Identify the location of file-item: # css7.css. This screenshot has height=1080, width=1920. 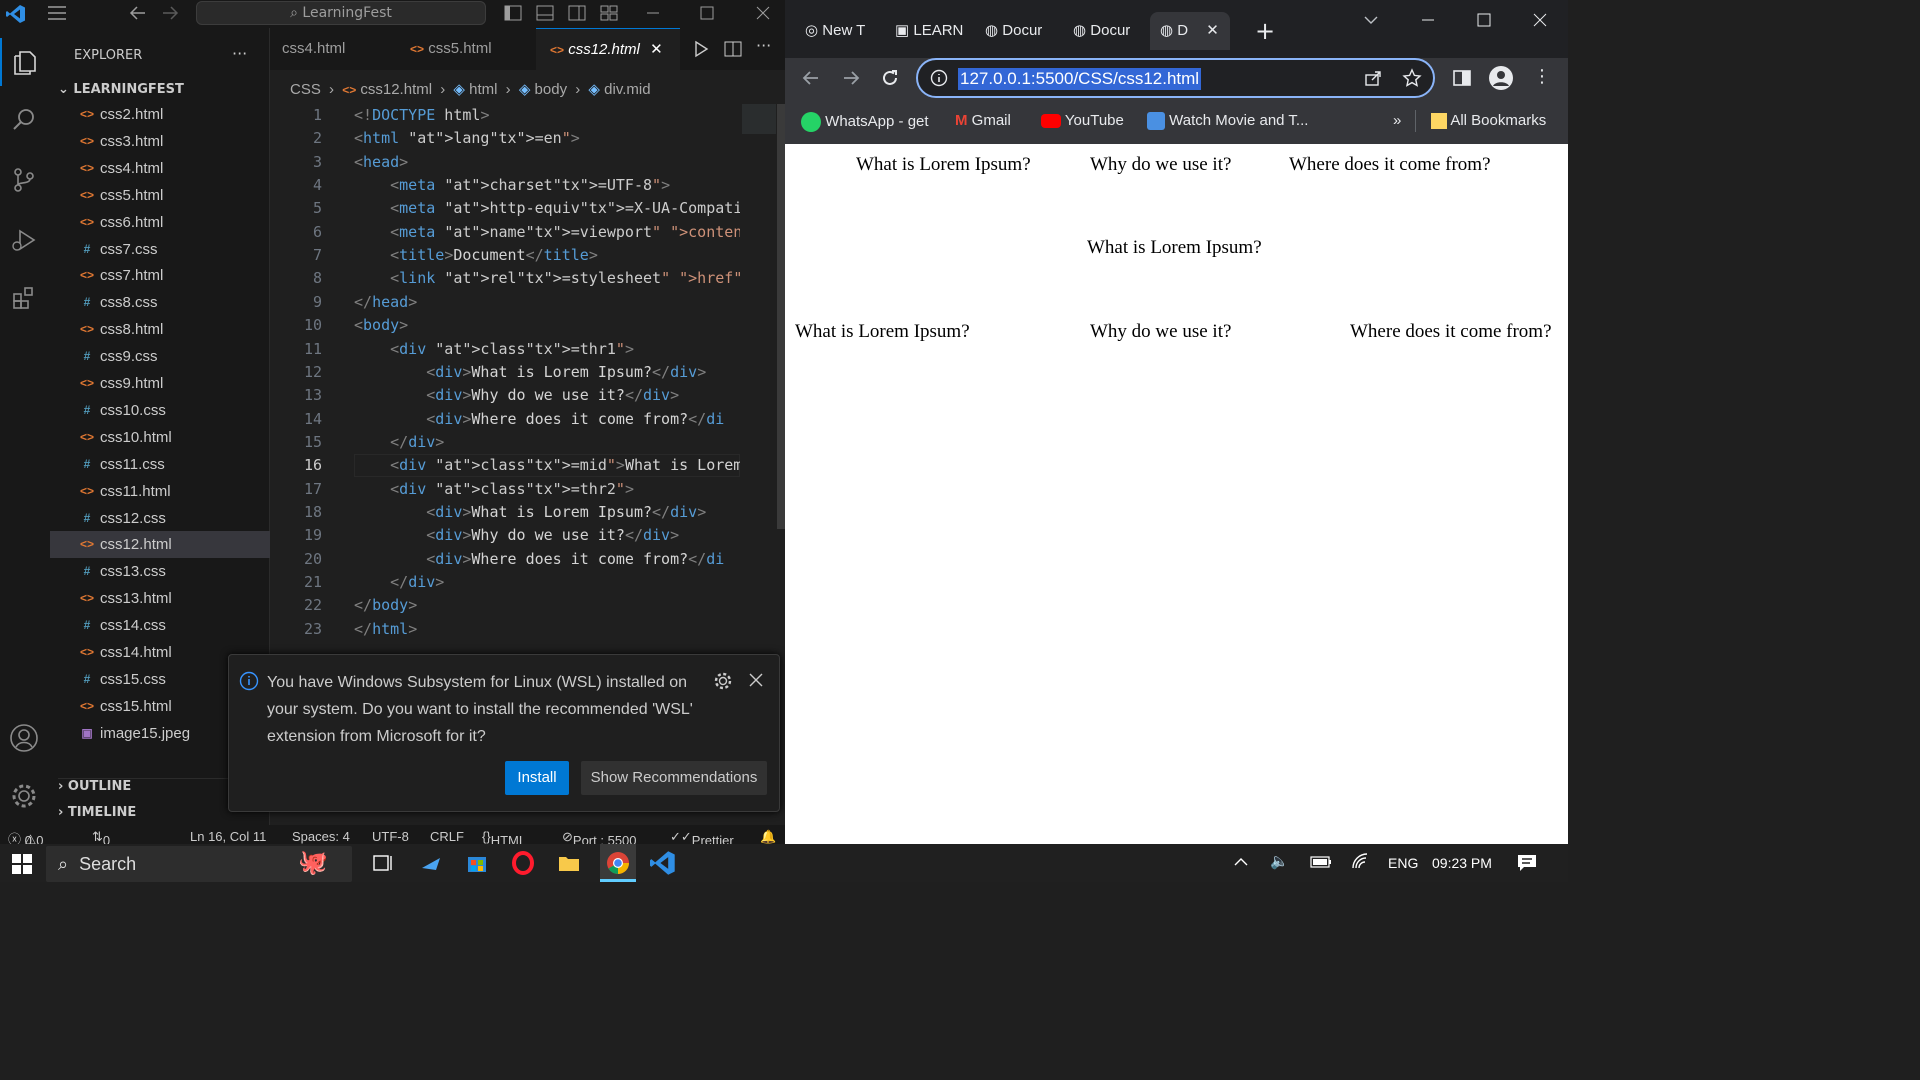
(160, 249).